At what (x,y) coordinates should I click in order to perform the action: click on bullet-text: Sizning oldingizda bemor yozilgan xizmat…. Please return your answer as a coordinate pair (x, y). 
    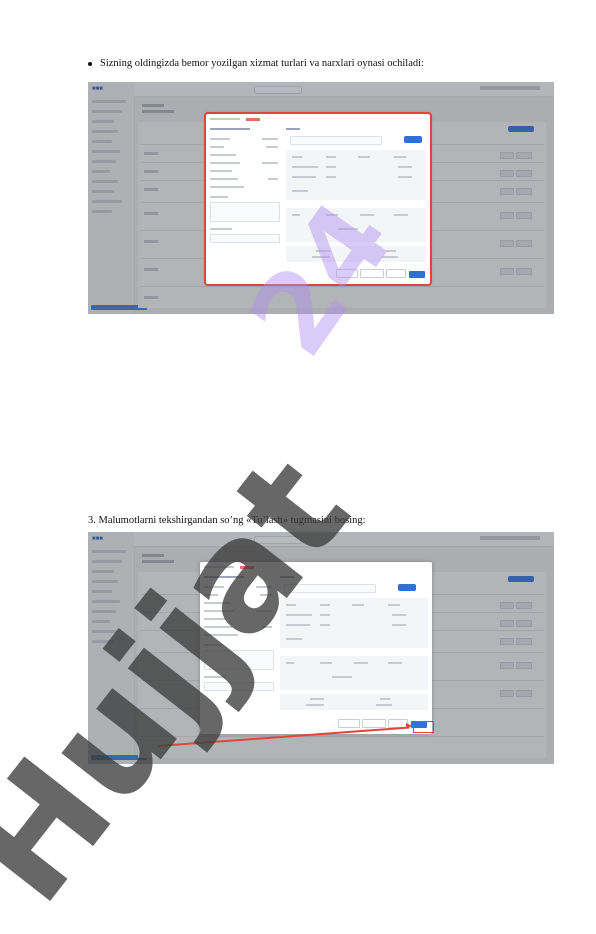
    Looking at the image, I should click on (262, 63).